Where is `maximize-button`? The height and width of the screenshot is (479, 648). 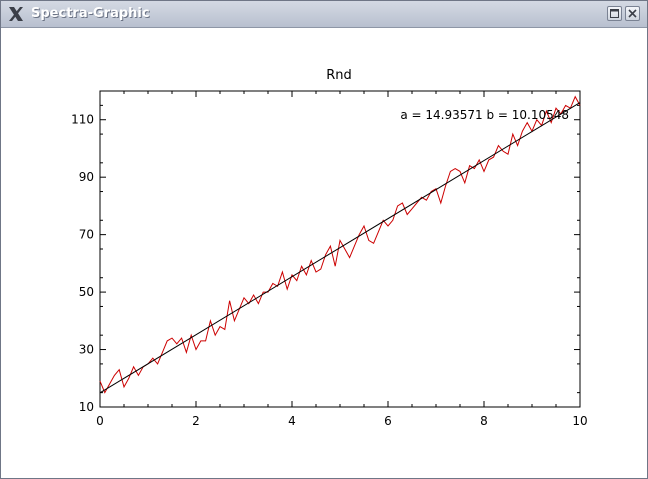 maximize-button is located at coordinates (614, 13).